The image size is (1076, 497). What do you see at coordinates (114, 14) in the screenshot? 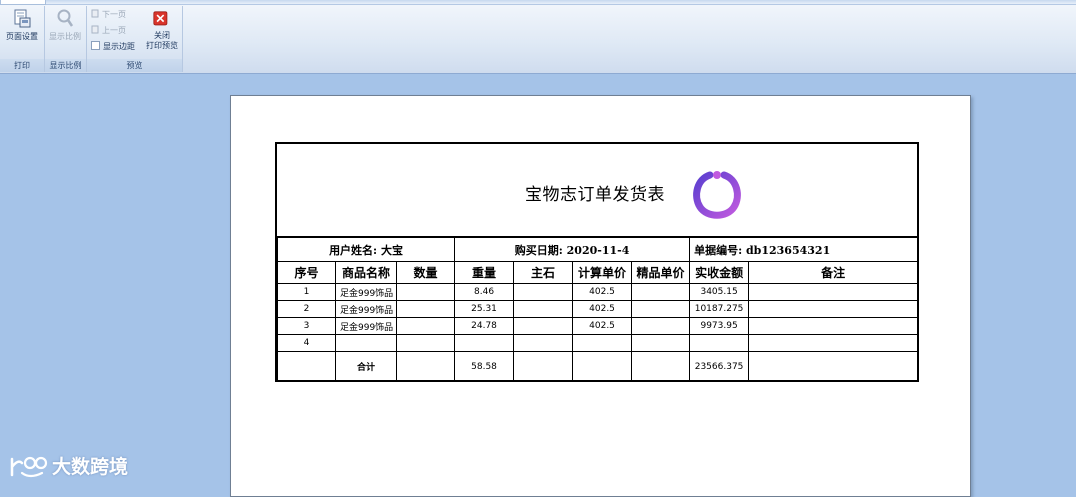
I see `next-page-label: 下一页` at bounding box center [114, 14].